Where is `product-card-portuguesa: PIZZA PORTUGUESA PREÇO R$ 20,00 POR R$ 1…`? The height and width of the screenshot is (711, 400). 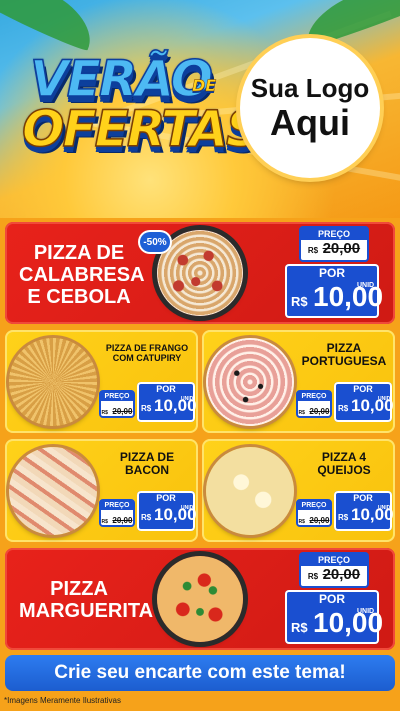
product-card-portuguesa: PIZZA PORTUGUESA PREÇO R$ 20,00 POR R$ 1… is located at coordinates (298, 381).